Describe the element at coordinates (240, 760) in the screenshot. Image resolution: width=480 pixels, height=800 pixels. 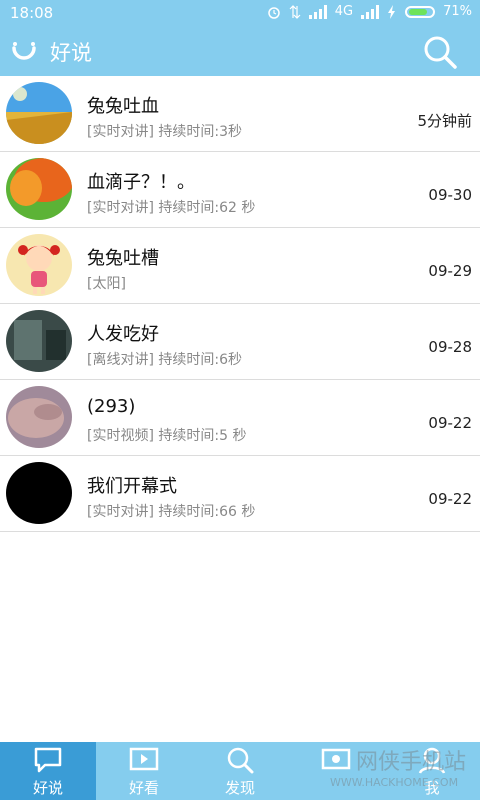
I see `search-icon` at that location.